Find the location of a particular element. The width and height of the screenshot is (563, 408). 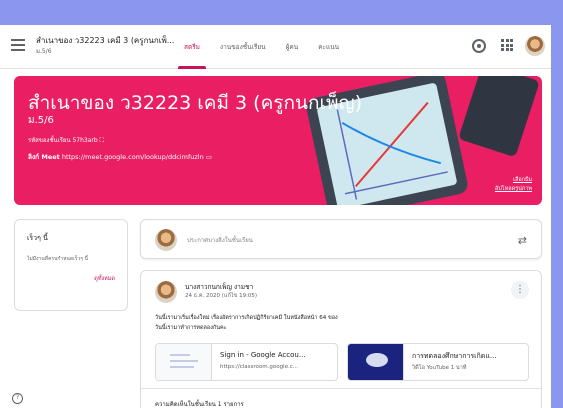

divider is located at coordinates (341, 388).